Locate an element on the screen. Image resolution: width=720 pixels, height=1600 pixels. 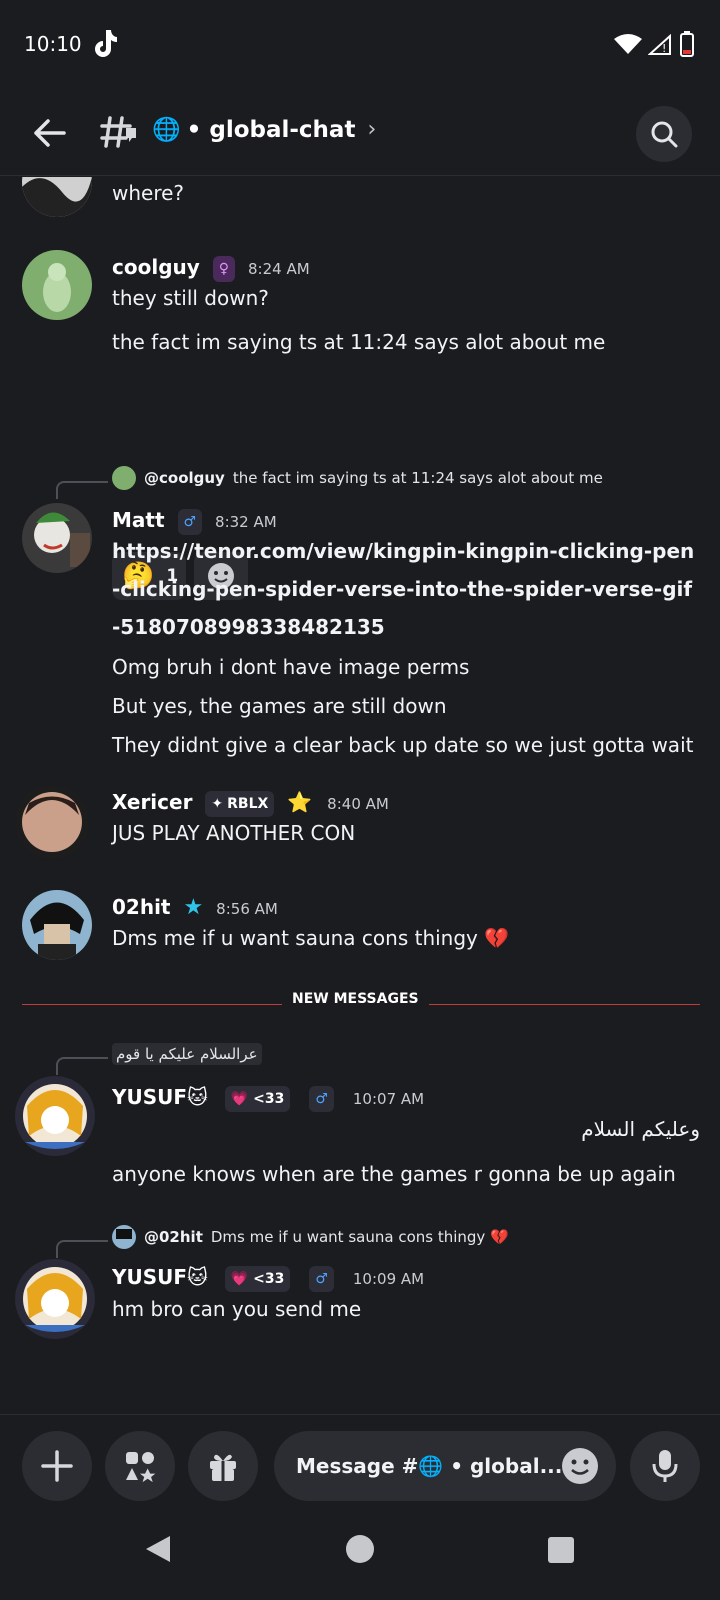
message-text: they still down? is located at coordinates (190, 298).